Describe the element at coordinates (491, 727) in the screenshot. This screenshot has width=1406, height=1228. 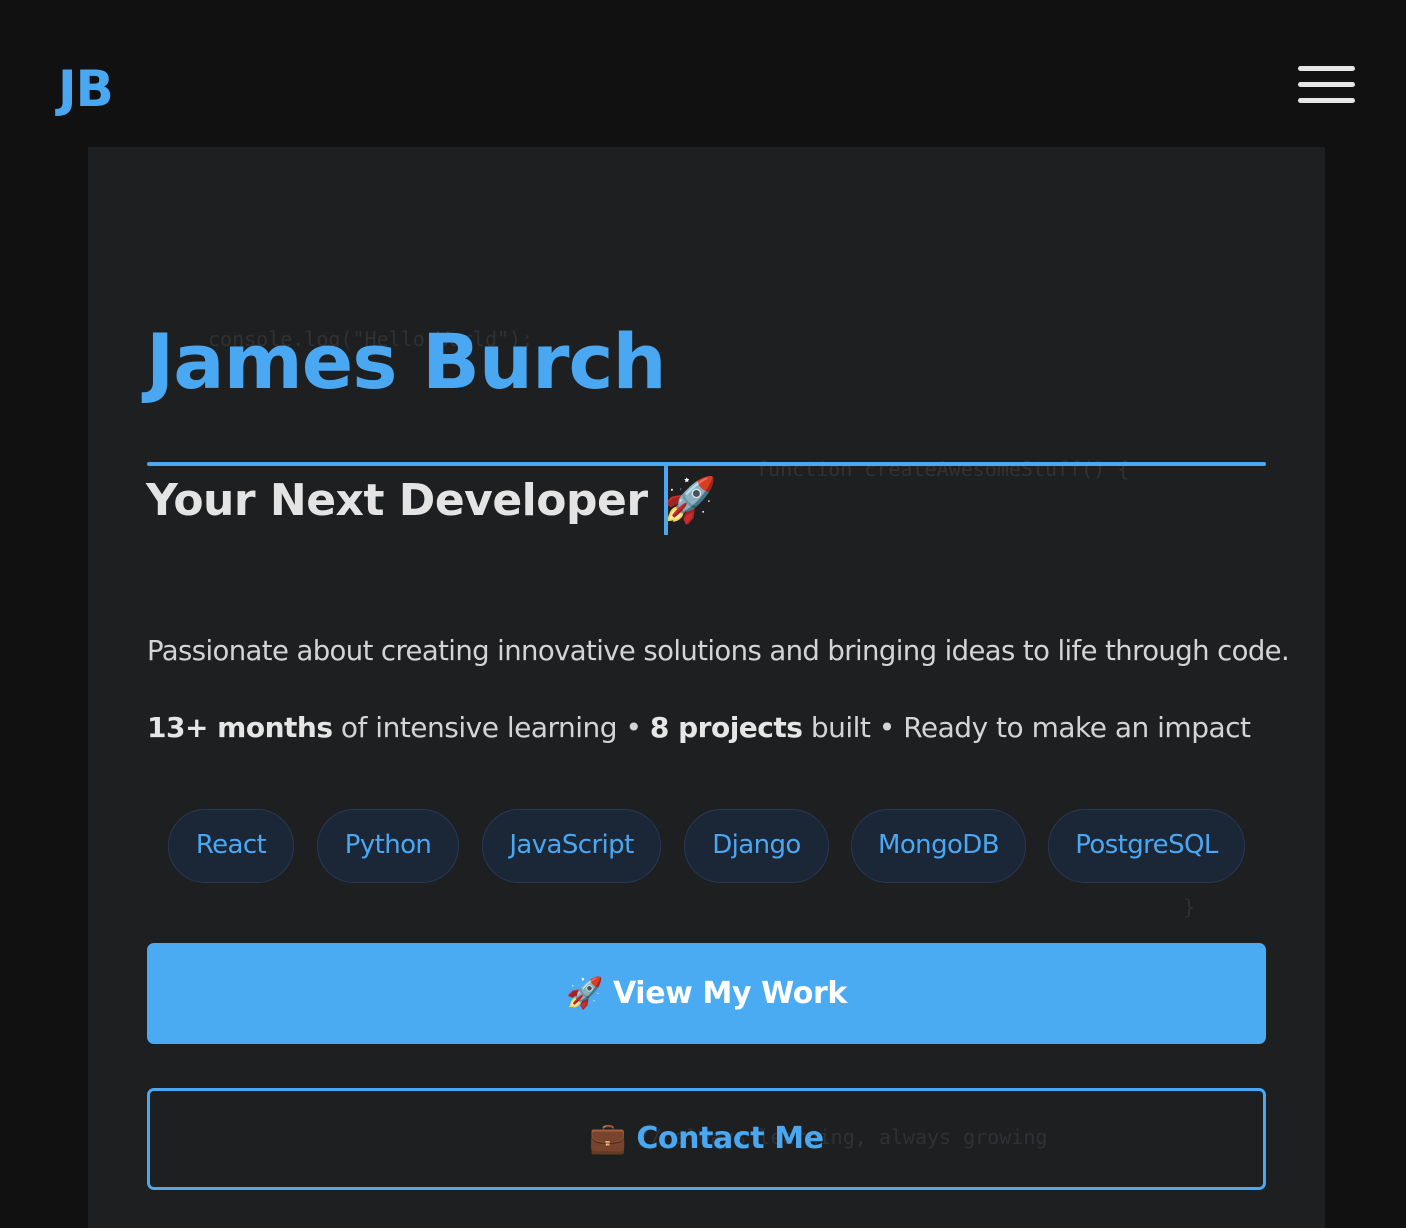
I see `stat-months-text: of intensive learning •` at that location.